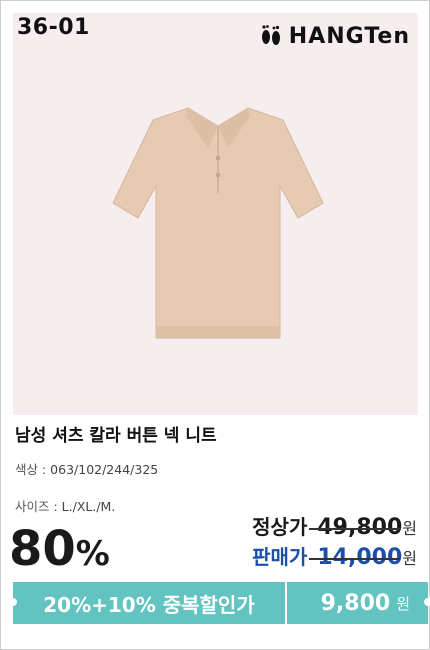 Image resolution: width=430 pixels, height=650 pixels. Describe the element at coordinates (349, 36) in the screenshot. I see `brand-name: HANGTen` at that location.